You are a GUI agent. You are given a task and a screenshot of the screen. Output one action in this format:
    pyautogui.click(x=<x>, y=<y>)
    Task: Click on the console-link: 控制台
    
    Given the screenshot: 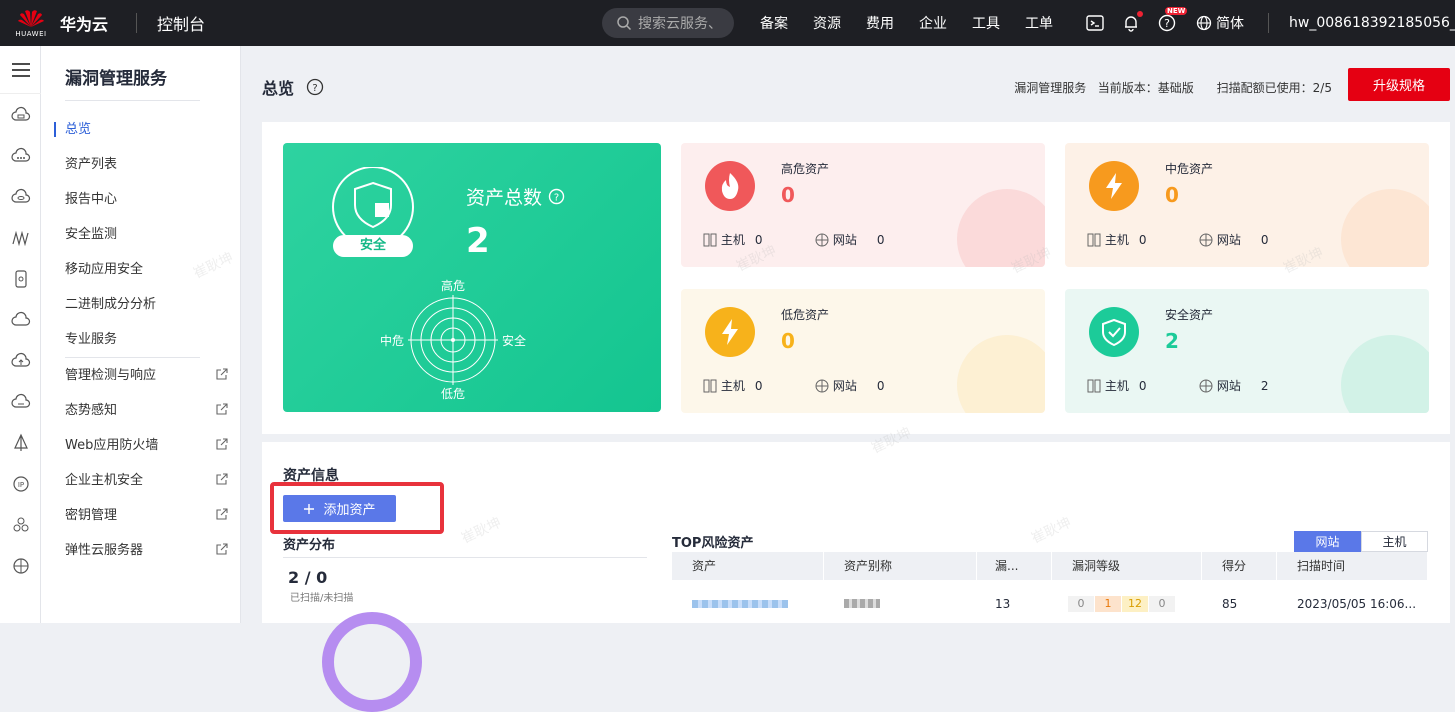 What is the action you would take?
    pyautogui.click(x=181, y=23)
    